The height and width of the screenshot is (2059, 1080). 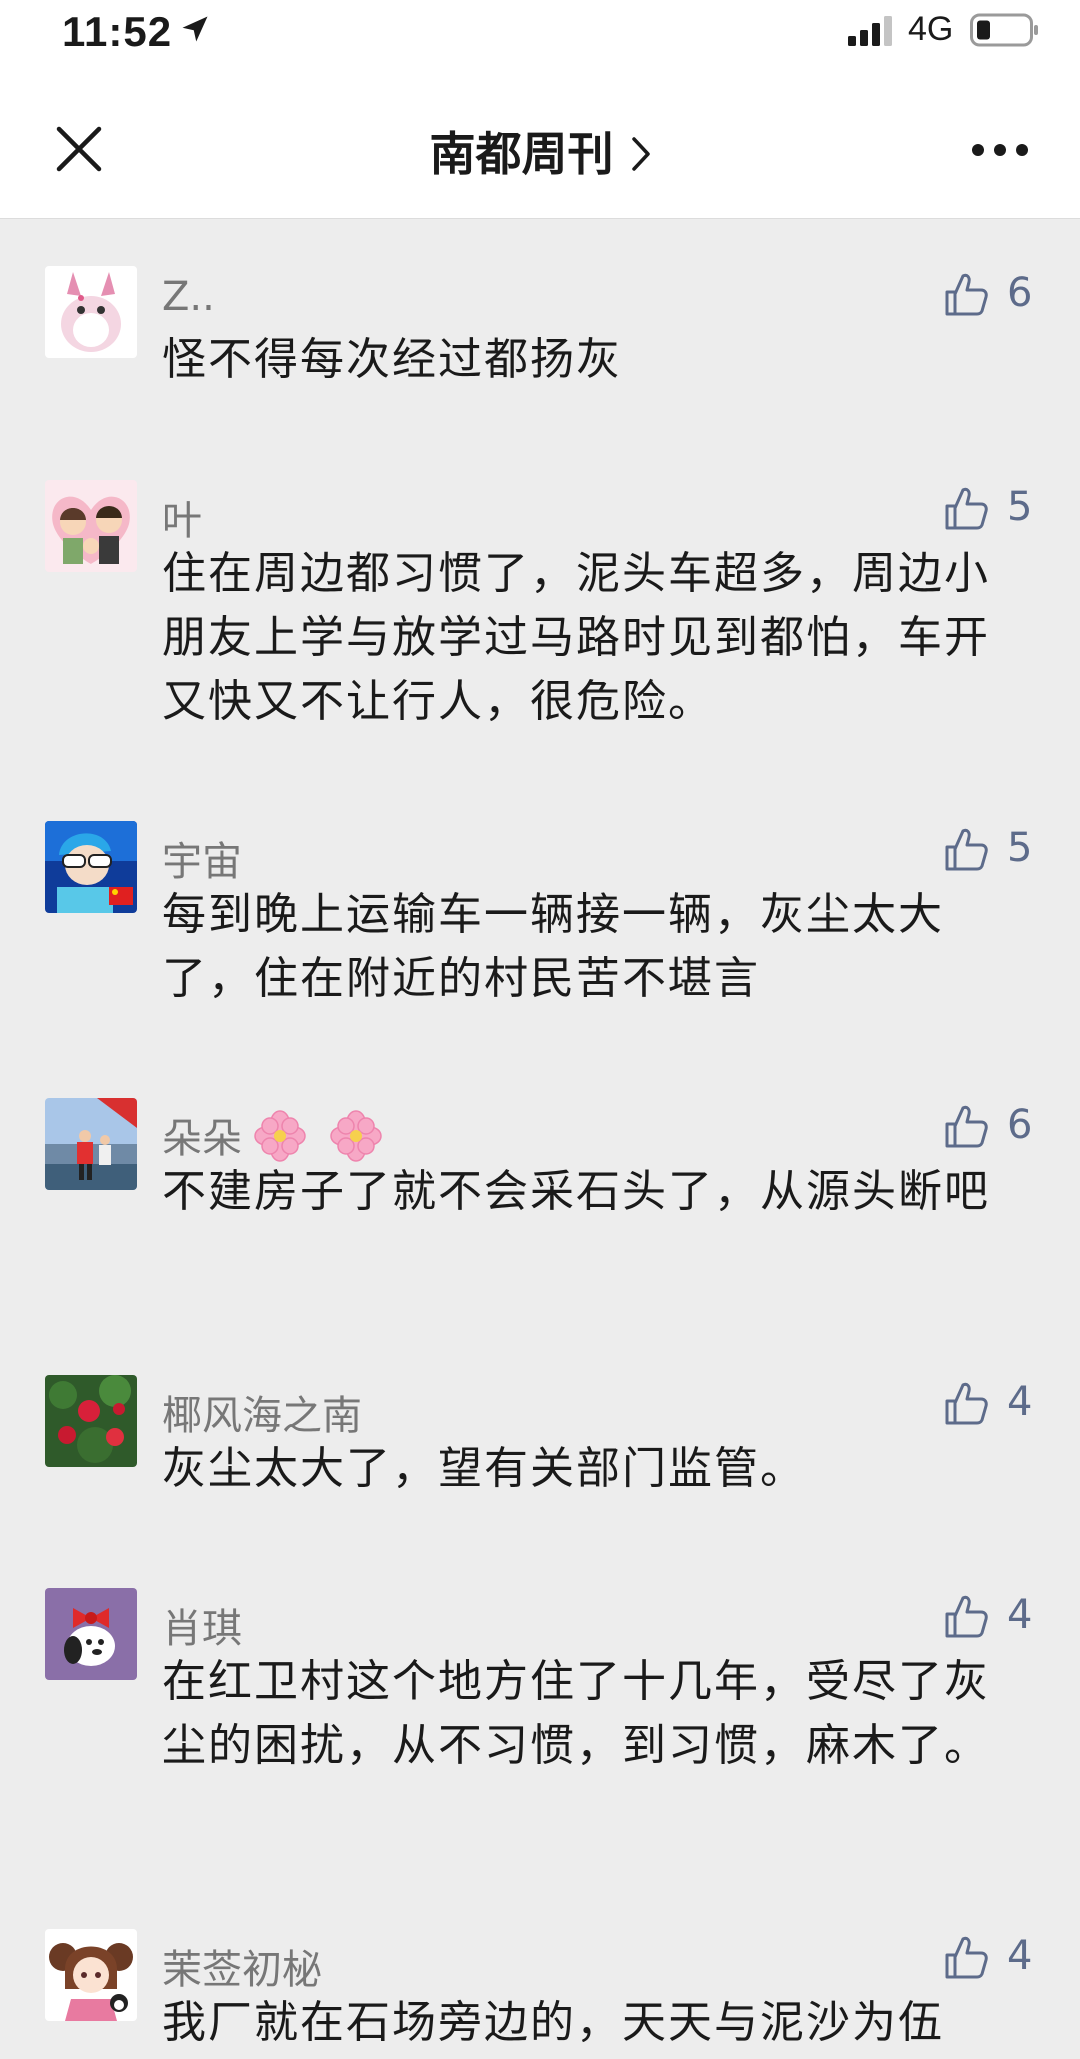 What do you see at coordinates (188, 297) in the screenshot?
I see `commenter-name: Z..` at bounding box center [188, 297].